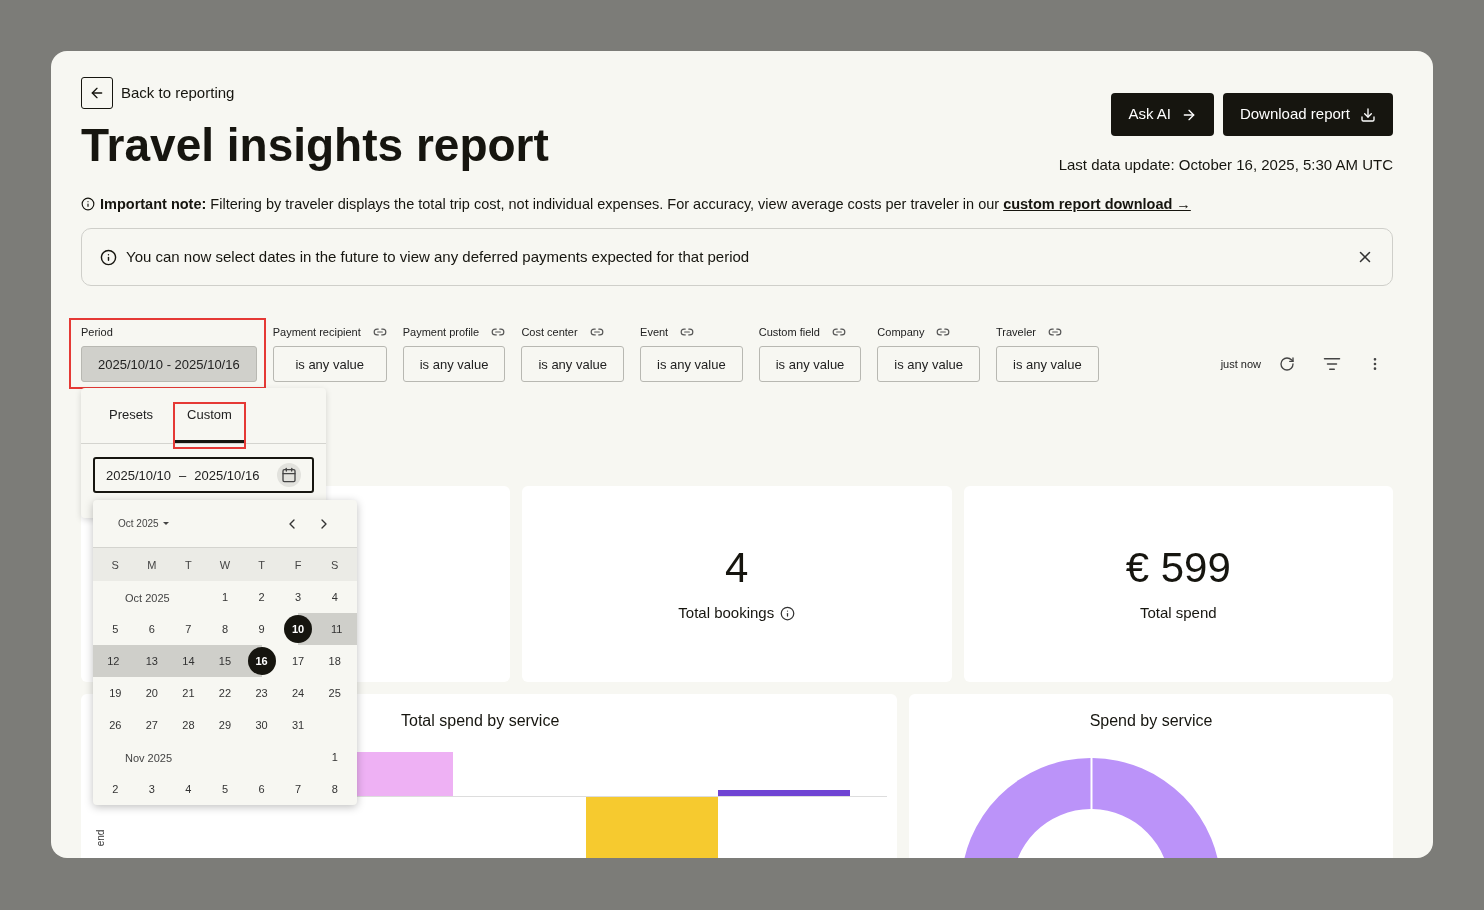 This screenshot has height=910, width=1484. I want to click on start-date: 2025/10/10, so click(139, 475).